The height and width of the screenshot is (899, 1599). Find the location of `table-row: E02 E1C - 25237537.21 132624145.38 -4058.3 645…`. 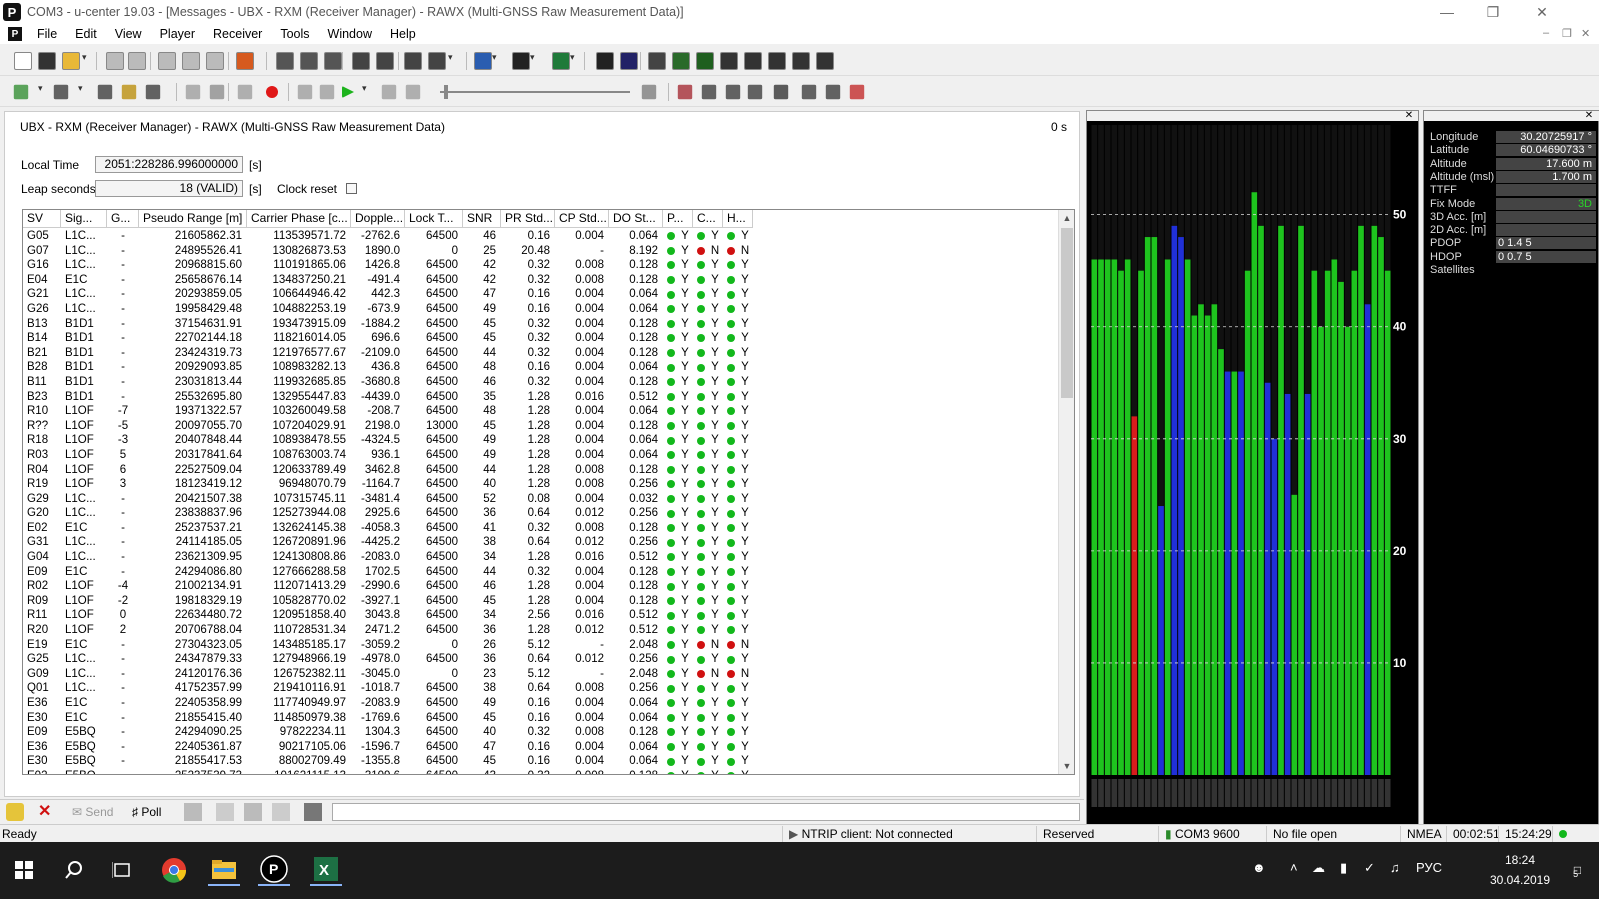

table-row: E02 E1C - 25237537.21 132624145.38 -4058.3 645… is located at coordinates (388, 528).